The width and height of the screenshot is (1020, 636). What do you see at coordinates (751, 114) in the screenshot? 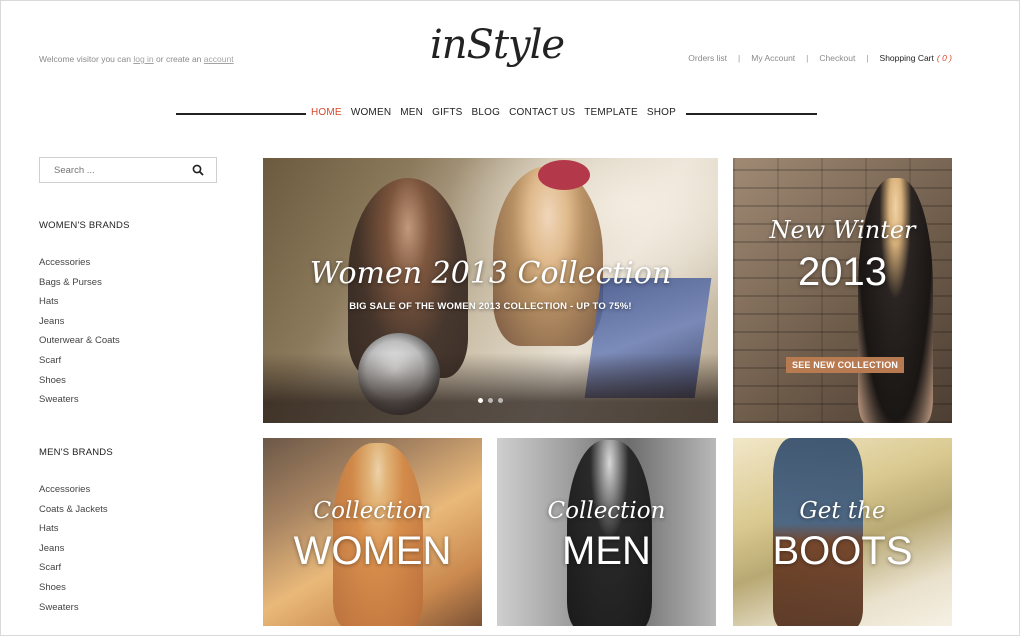
I see `nav-divider-right` at bounding box center [751, 114].